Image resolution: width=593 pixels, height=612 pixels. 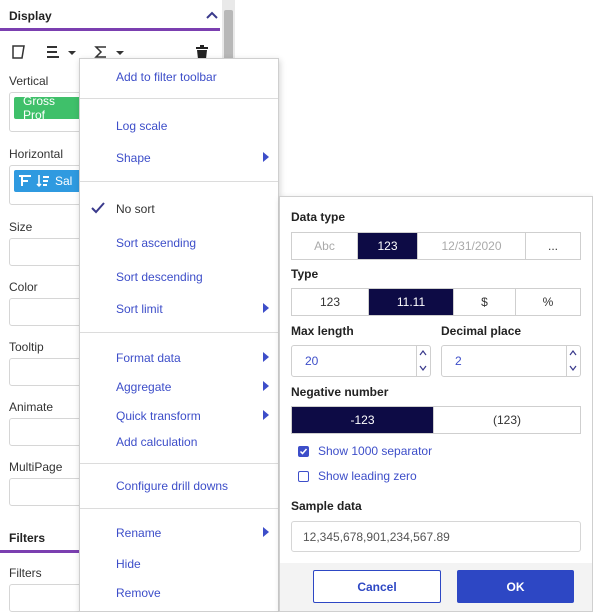 What do you see at coordinates (148, 358) in the screenshot?
I see `menu-format-data: Format data` at bounding box center [148, 358].